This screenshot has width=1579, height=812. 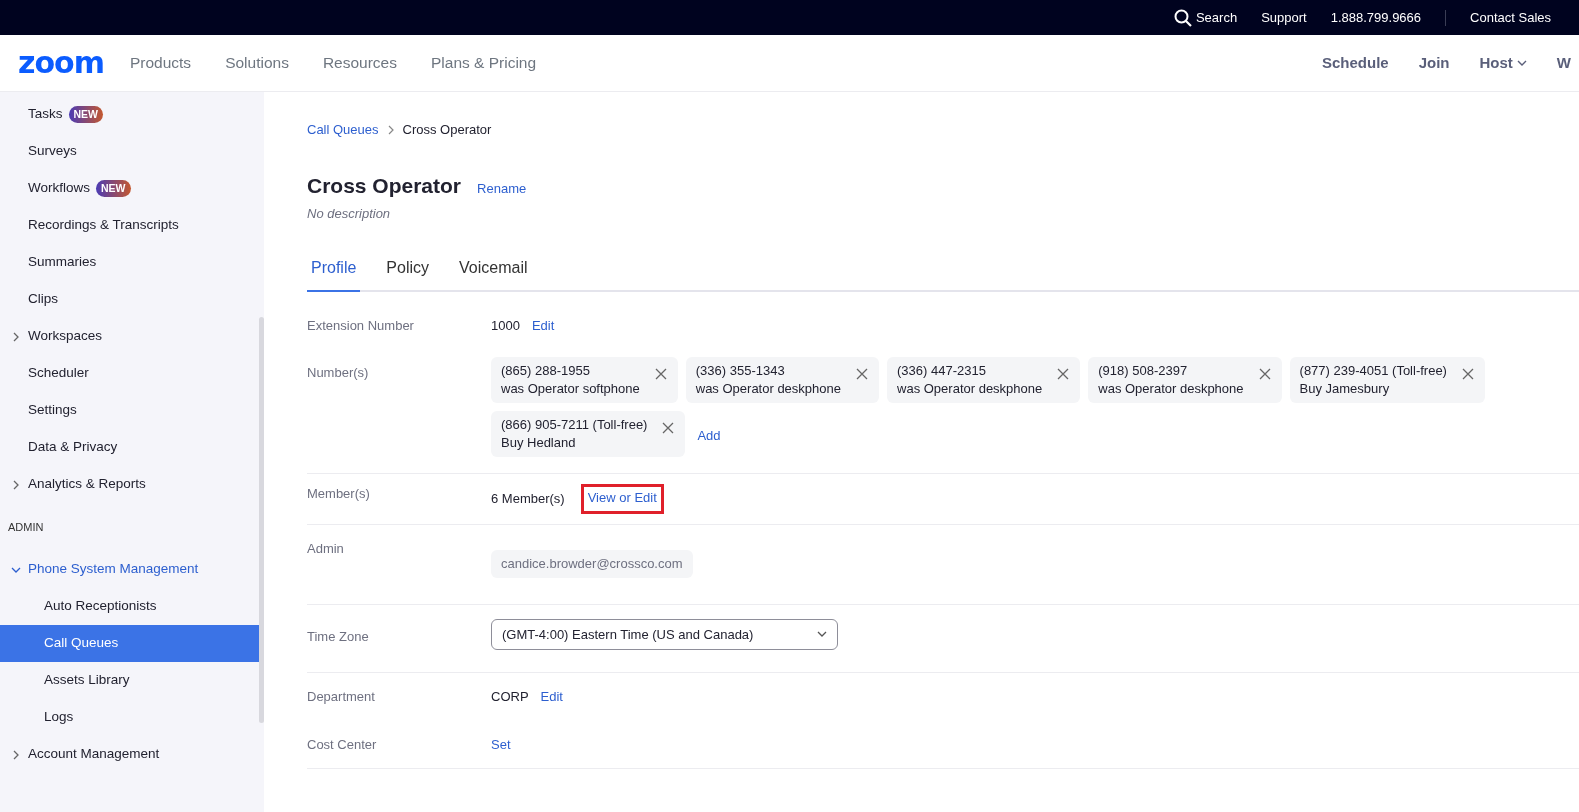 What do you see at coordinates (160, 63) in the screenshot?
I see `nav-menu-item: Products` at bounding box center [160, 63].